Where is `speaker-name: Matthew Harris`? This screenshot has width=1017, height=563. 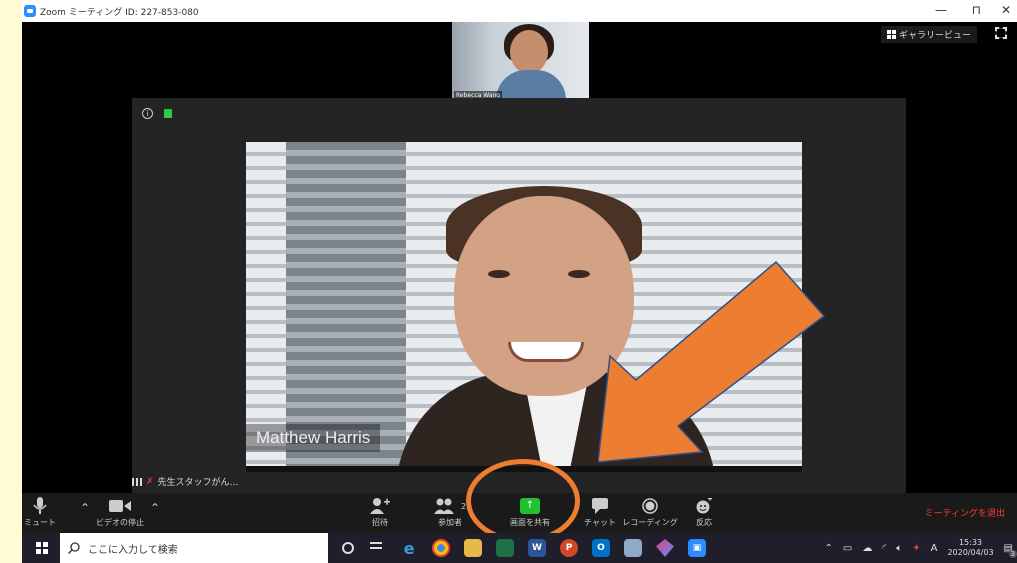
speaker-name: Matthew Harris is located at coordinates (313, 438).